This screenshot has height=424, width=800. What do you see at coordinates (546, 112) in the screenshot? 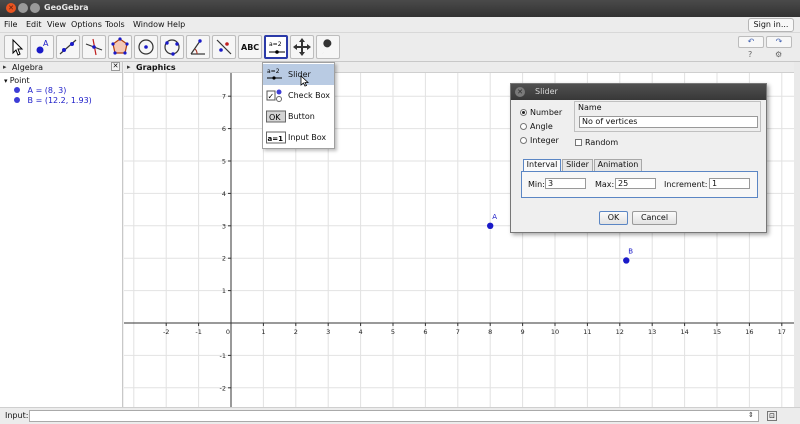
I see `radio-label: Number` at bounding box center [546, 112].